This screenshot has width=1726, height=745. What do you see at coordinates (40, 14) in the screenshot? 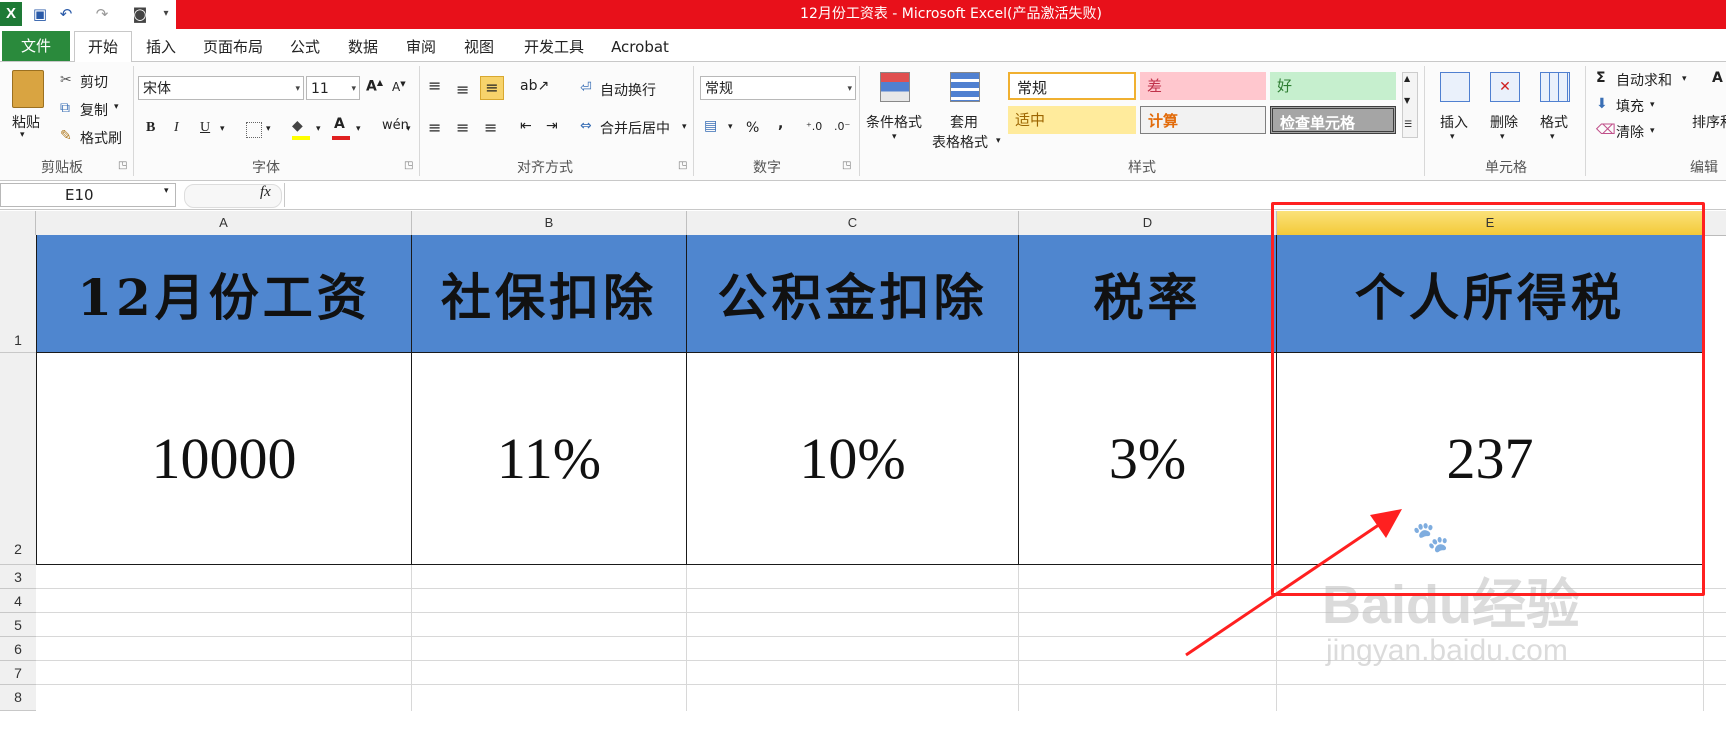
I see `save-icon: ▣` at bounding box center [40, 14].